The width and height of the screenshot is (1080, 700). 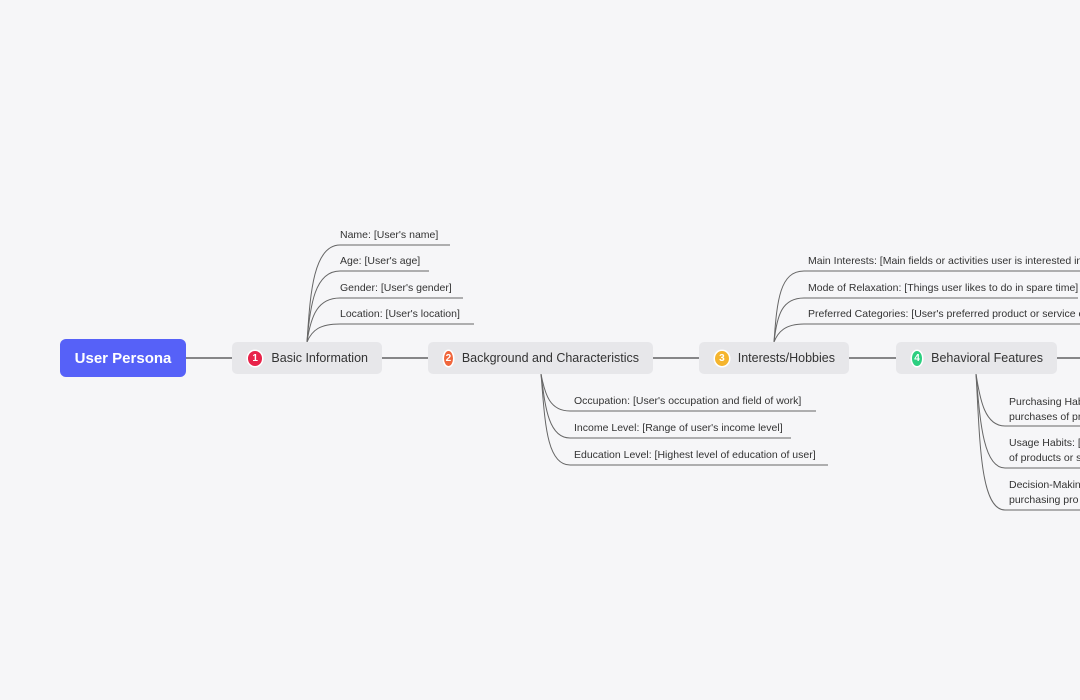 I want to click on topic-basic-information: 1 Basic Information, so click(x=307, y=358).